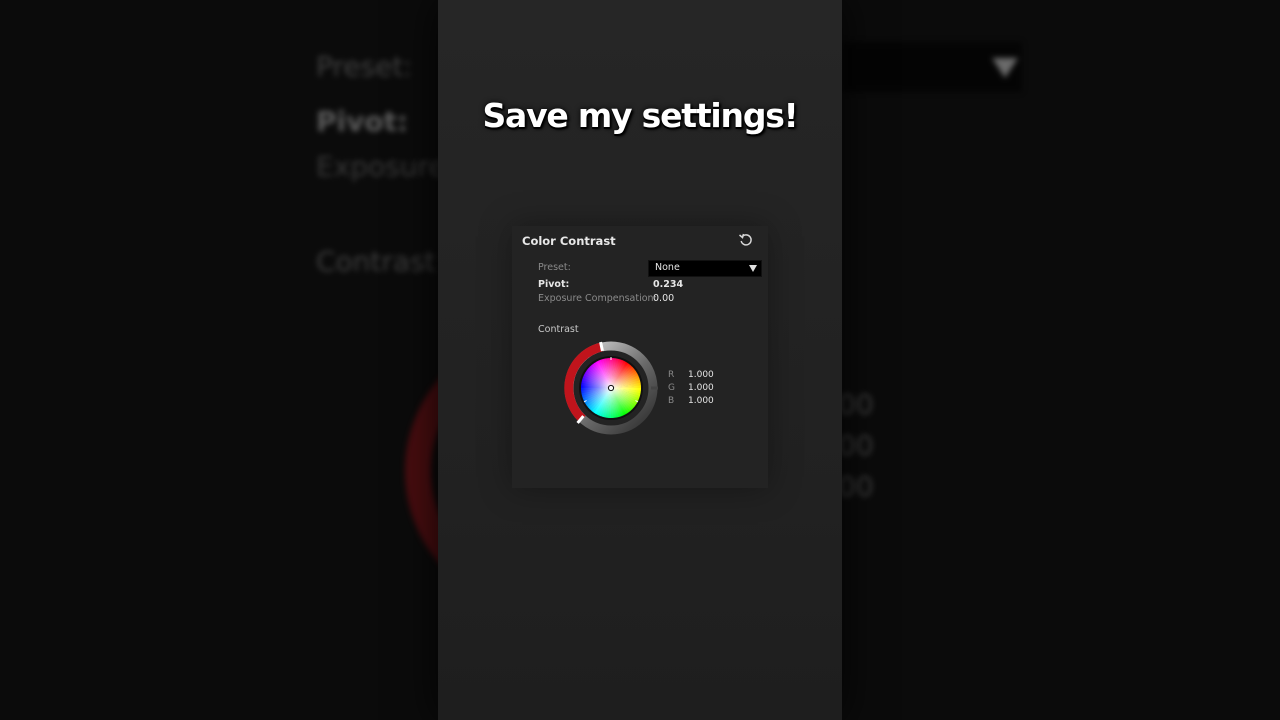 The image size is (1280, 720). I want to click on color-wheel, so click(611, 388).